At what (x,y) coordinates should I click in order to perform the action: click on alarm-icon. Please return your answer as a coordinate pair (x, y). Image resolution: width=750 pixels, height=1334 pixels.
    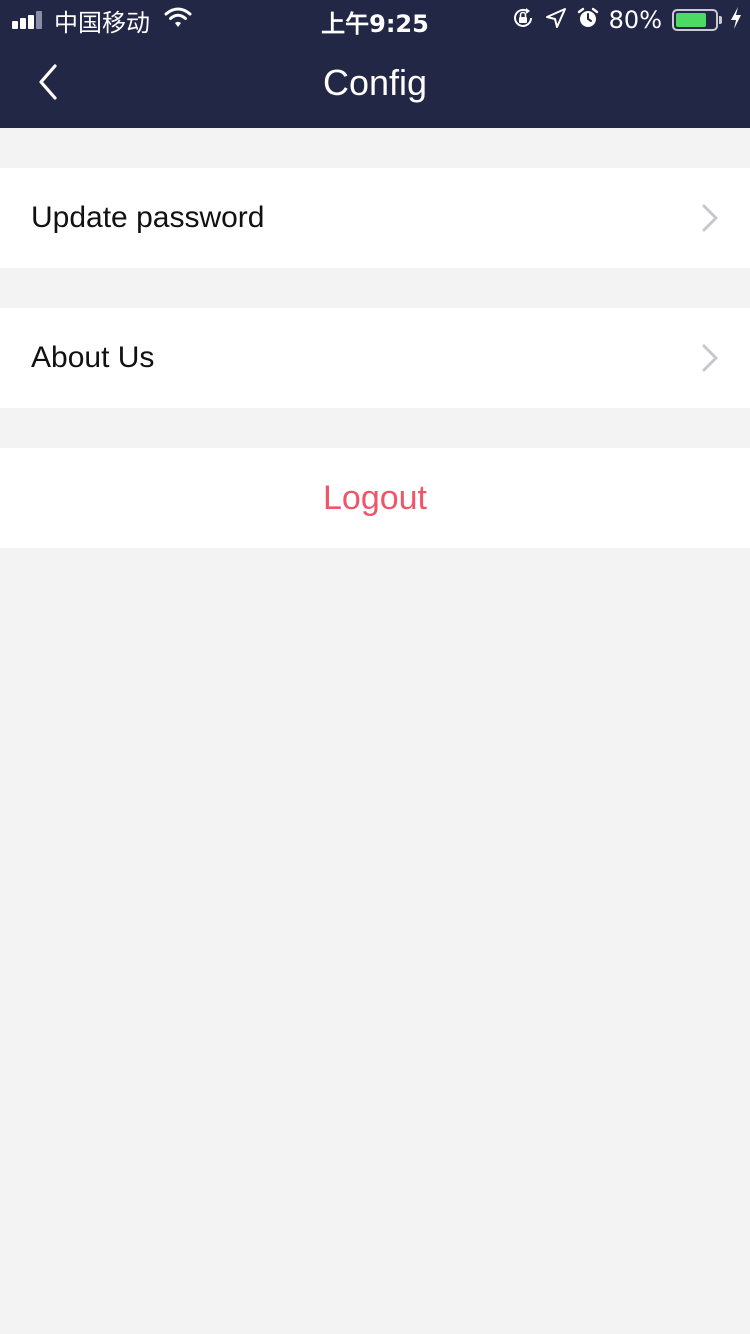
    Looking at the image, I should click on (588, 20).